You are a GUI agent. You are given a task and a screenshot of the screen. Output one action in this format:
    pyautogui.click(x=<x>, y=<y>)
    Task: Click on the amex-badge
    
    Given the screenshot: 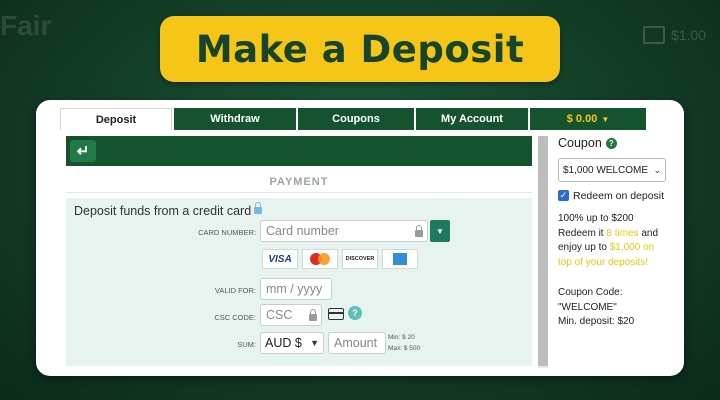 What is the action you would take?
    pyautogui.click(x=400, y=259)
    